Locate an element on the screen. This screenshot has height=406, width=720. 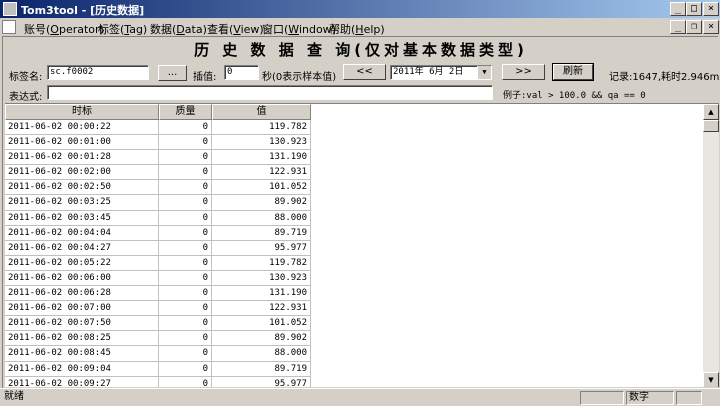
expression-input is located at coordinates (270, 92).